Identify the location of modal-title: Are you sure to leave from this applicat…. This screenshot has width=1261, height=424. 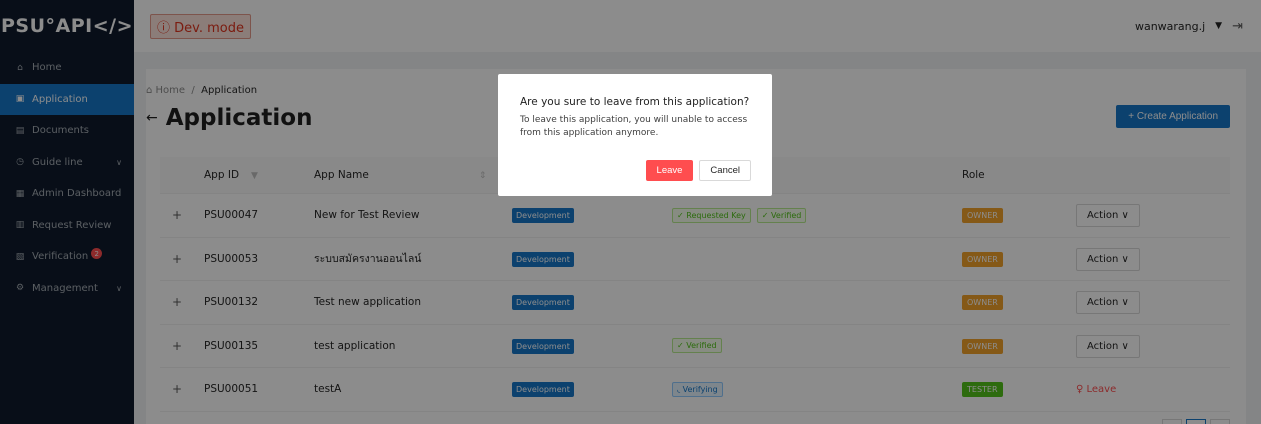
(635, 102).